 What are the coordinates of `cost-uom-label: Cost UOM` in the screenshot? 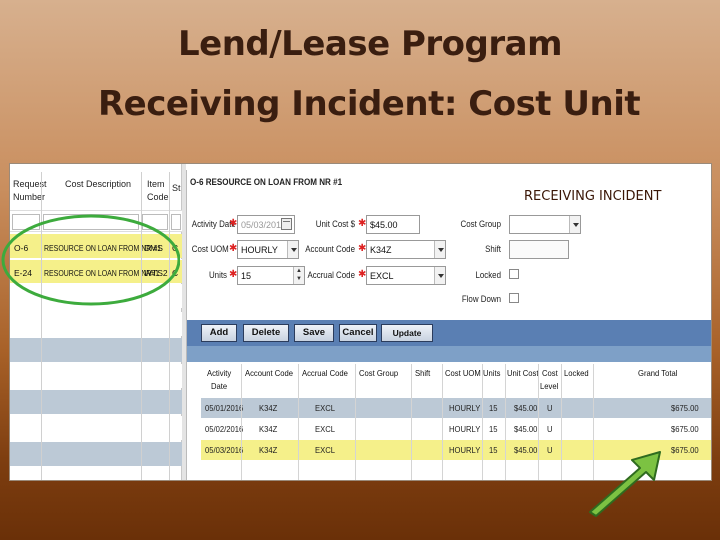 It's located at (210, 249).